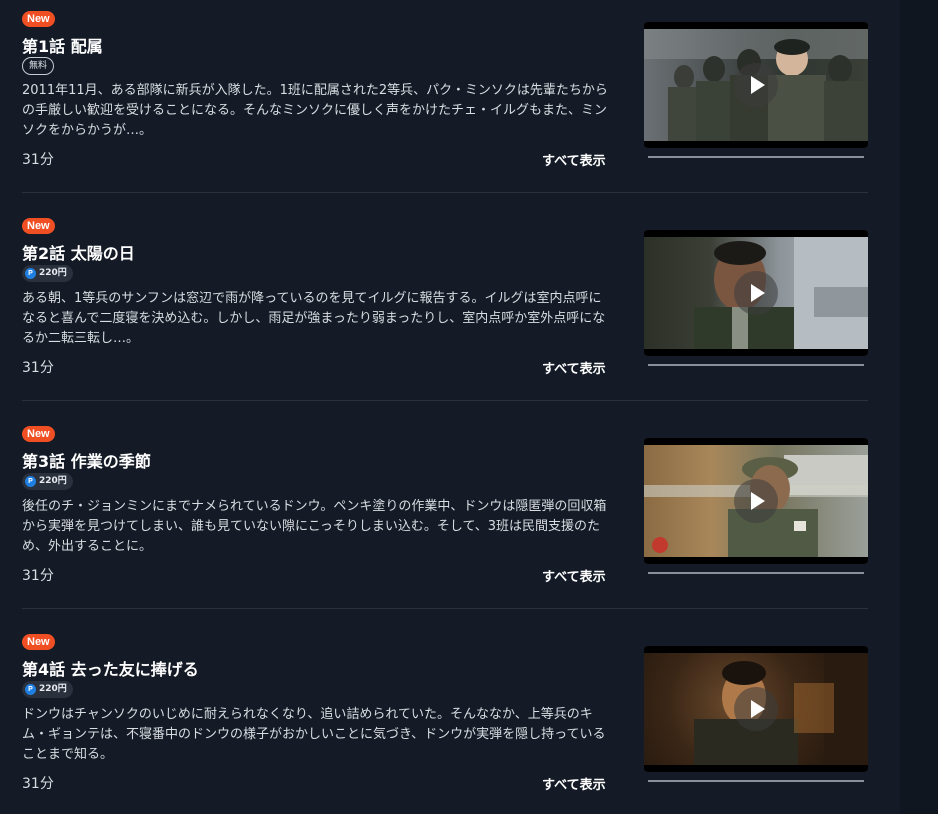  Describe the element at coordinates (86, 460) in the screenshot. I see `episode-title: 第3話 作業の季節` at that location.